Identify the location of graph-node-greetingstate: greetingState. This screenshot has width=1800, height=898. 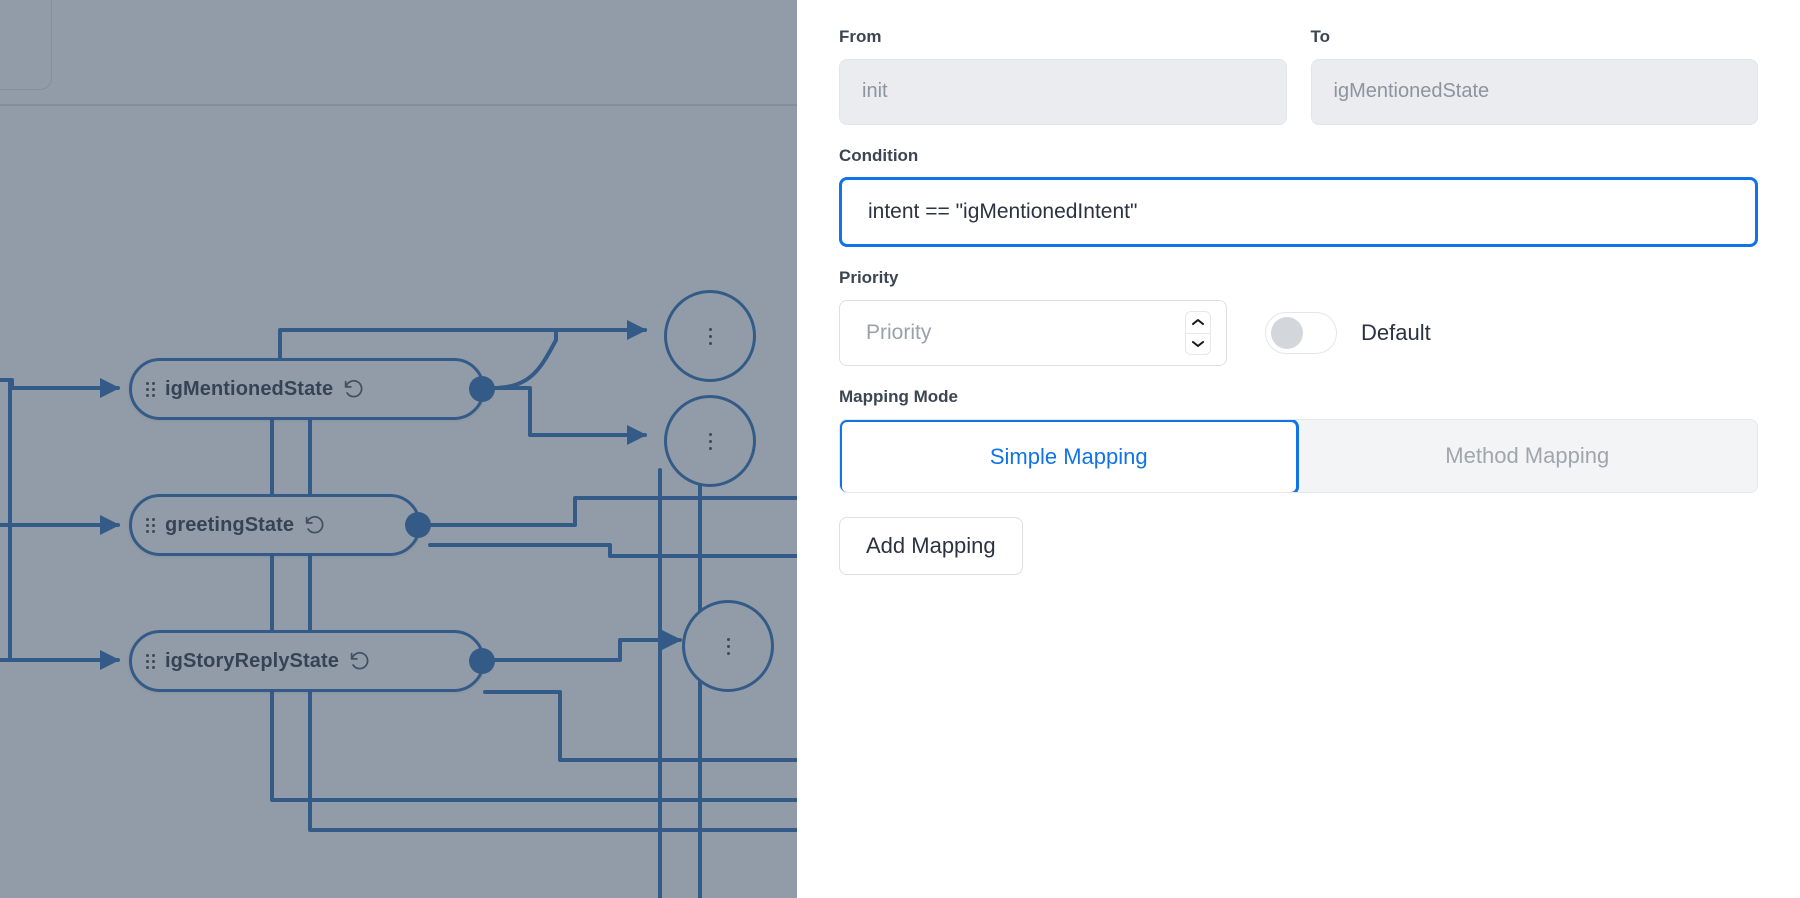
(280, 525).